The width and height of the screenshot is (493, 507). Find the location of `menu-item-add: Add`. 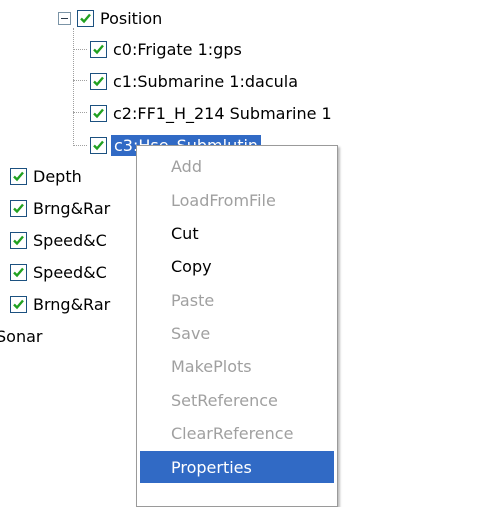

menu-item-add: Add is located at coordinates (237, 166).